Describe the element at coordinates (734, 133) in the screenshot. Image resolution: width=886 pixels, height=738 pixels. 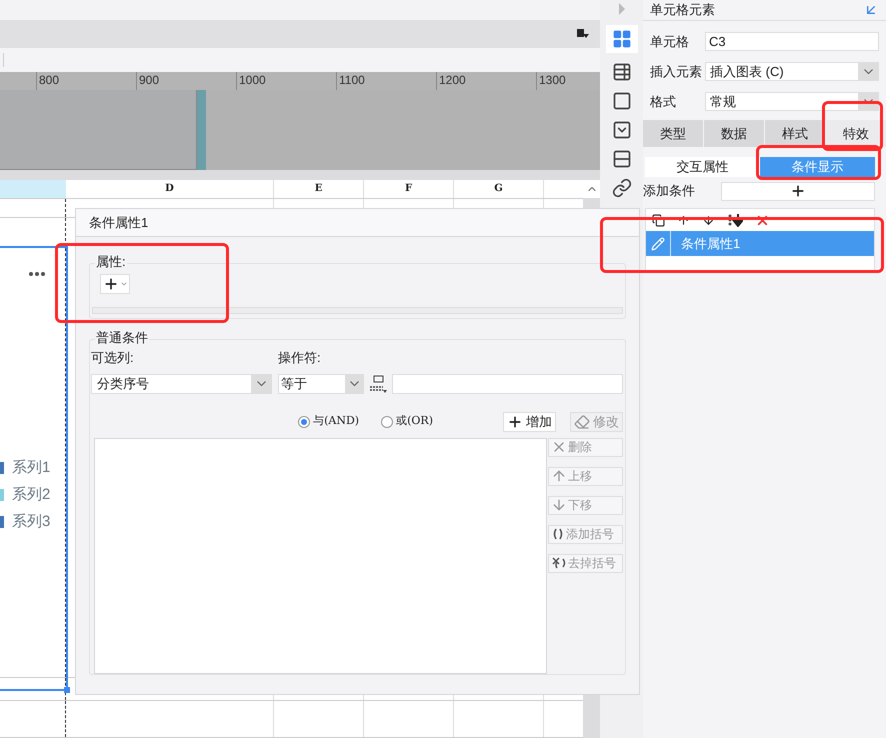
I see `tab: 数据` at that location.